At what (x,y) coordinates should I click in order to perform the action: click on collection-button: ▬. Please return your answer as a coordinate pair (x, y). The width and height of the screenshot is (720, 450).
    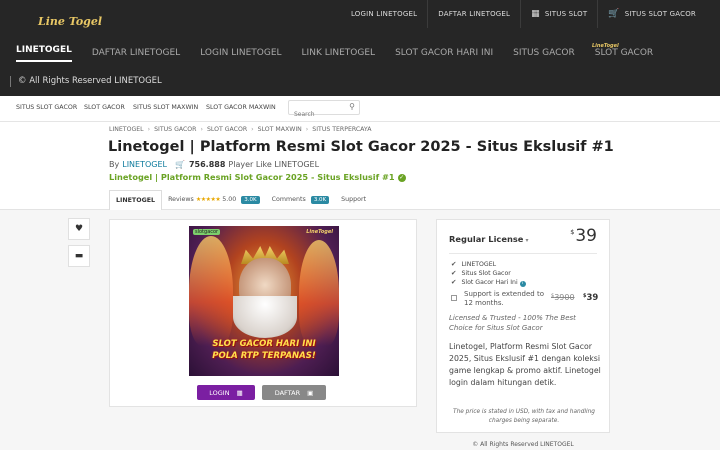
    Looking at the image, I should click on (79, 256).